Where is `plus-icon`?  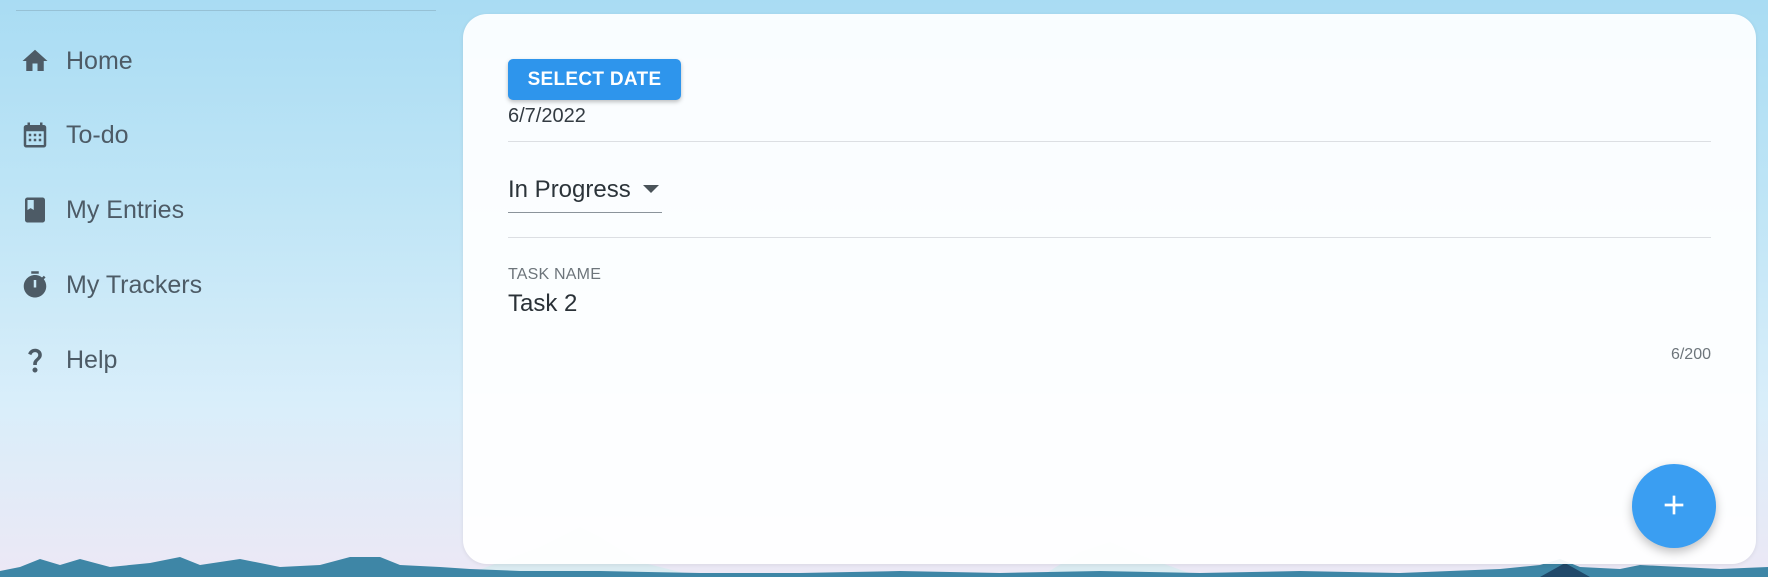
plus-icon is located at coordinates (1674, 506).